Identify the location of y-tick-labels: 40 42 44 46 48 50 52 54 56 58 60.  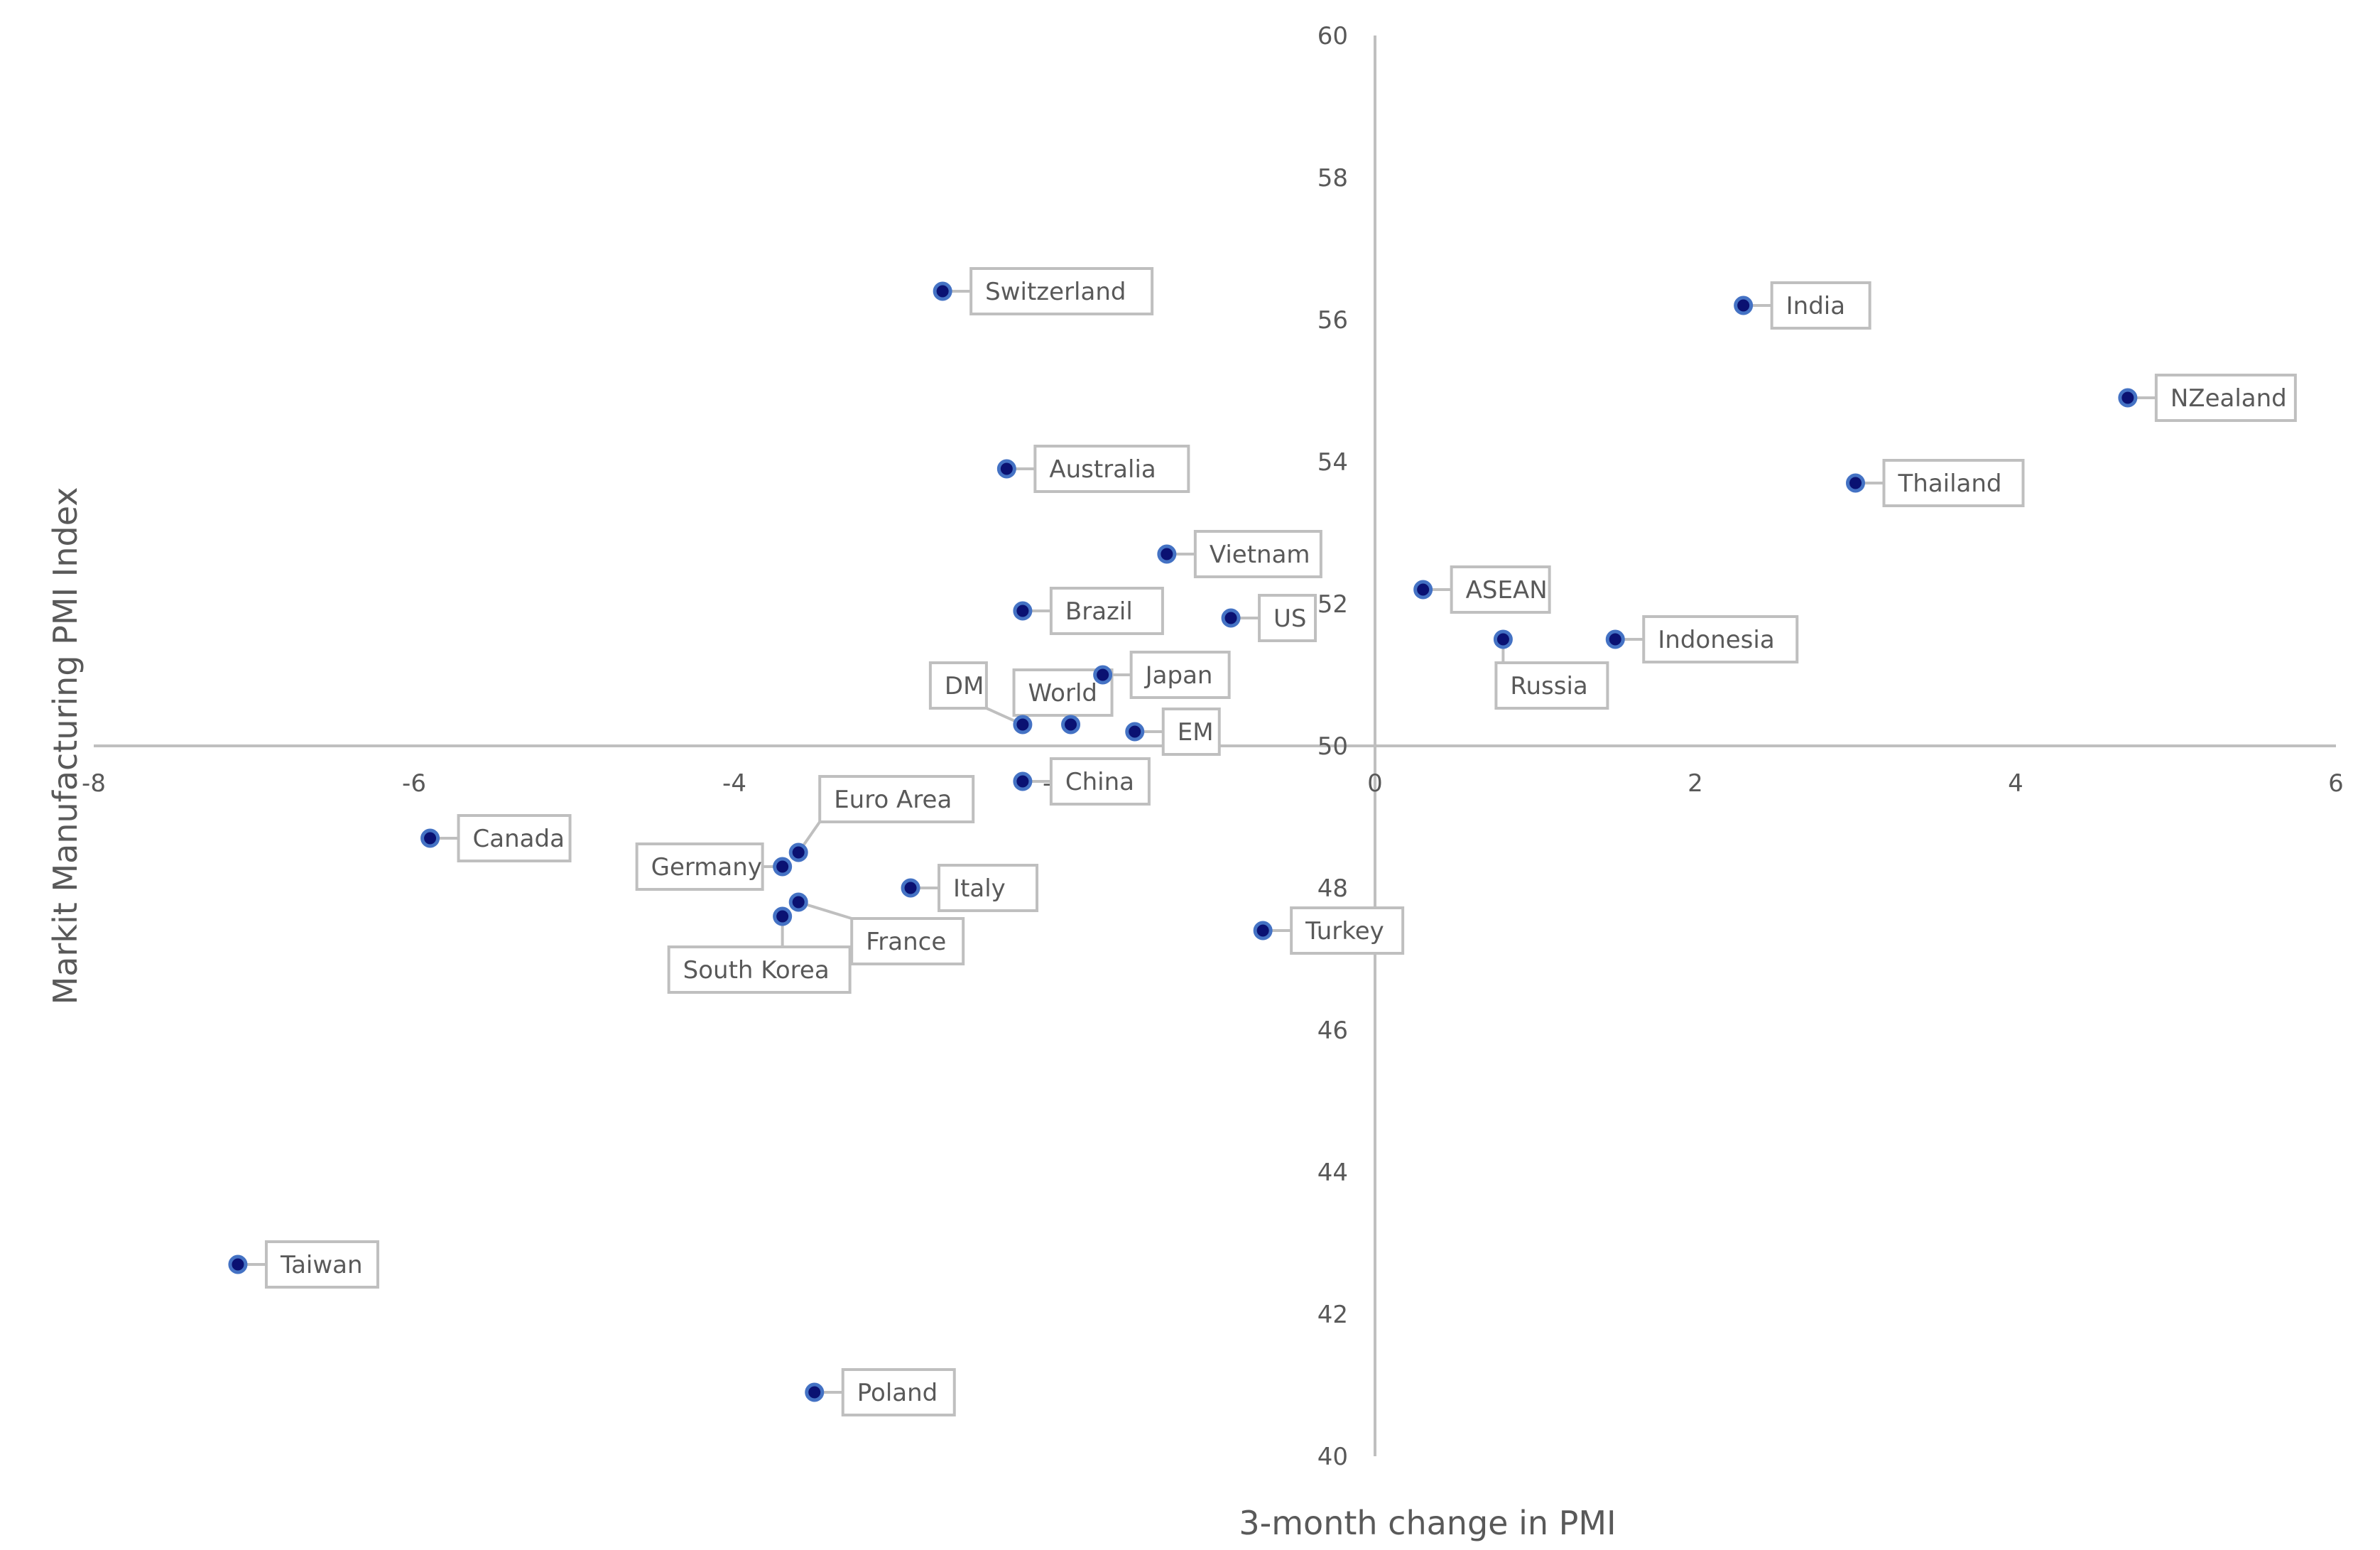
(1333, 746).